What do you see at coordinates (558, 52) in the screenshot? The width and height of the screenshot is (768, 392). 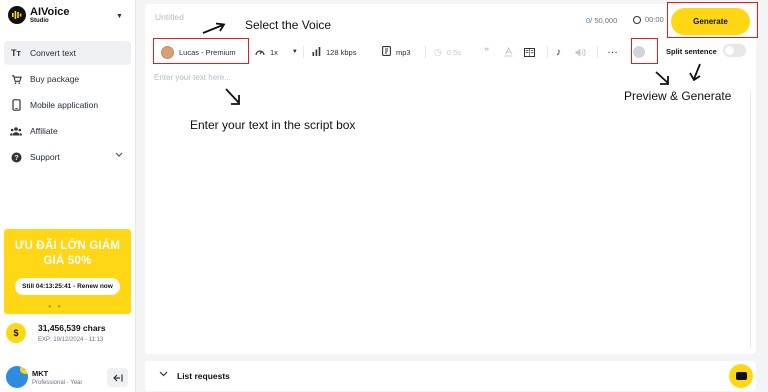 I see `music-icon: ♪` at bounding box center [558, 52].